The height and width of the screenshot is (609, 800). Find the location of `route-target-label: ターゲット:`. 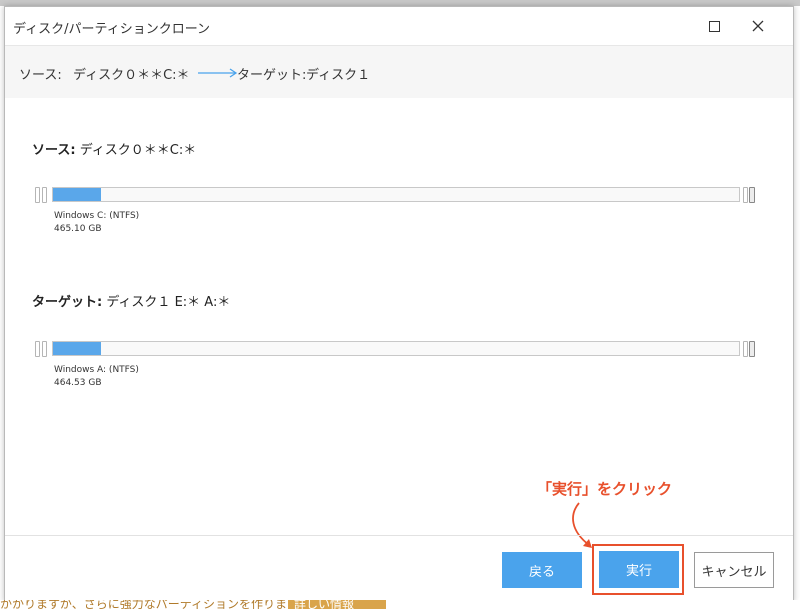

route-target-label: ターゲット: is located at coordinates (272, 75).